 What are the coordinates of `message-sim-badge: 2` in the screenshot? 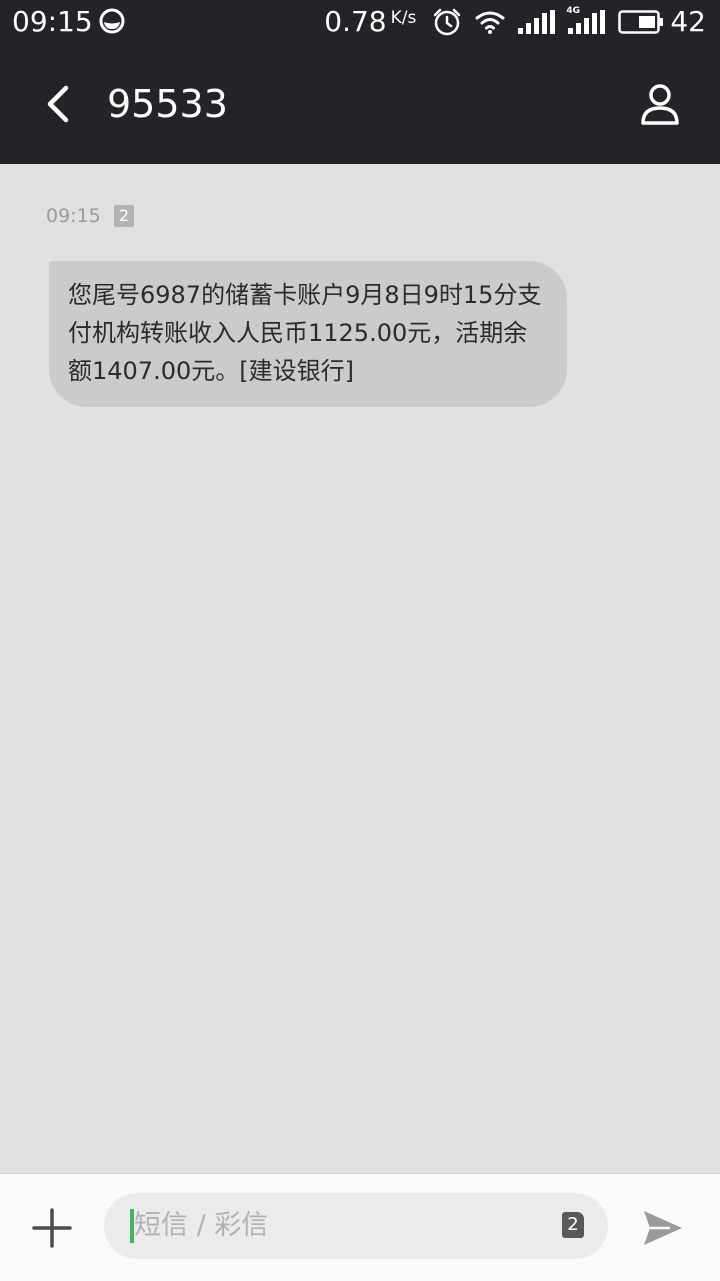 It's located at (124, 216).